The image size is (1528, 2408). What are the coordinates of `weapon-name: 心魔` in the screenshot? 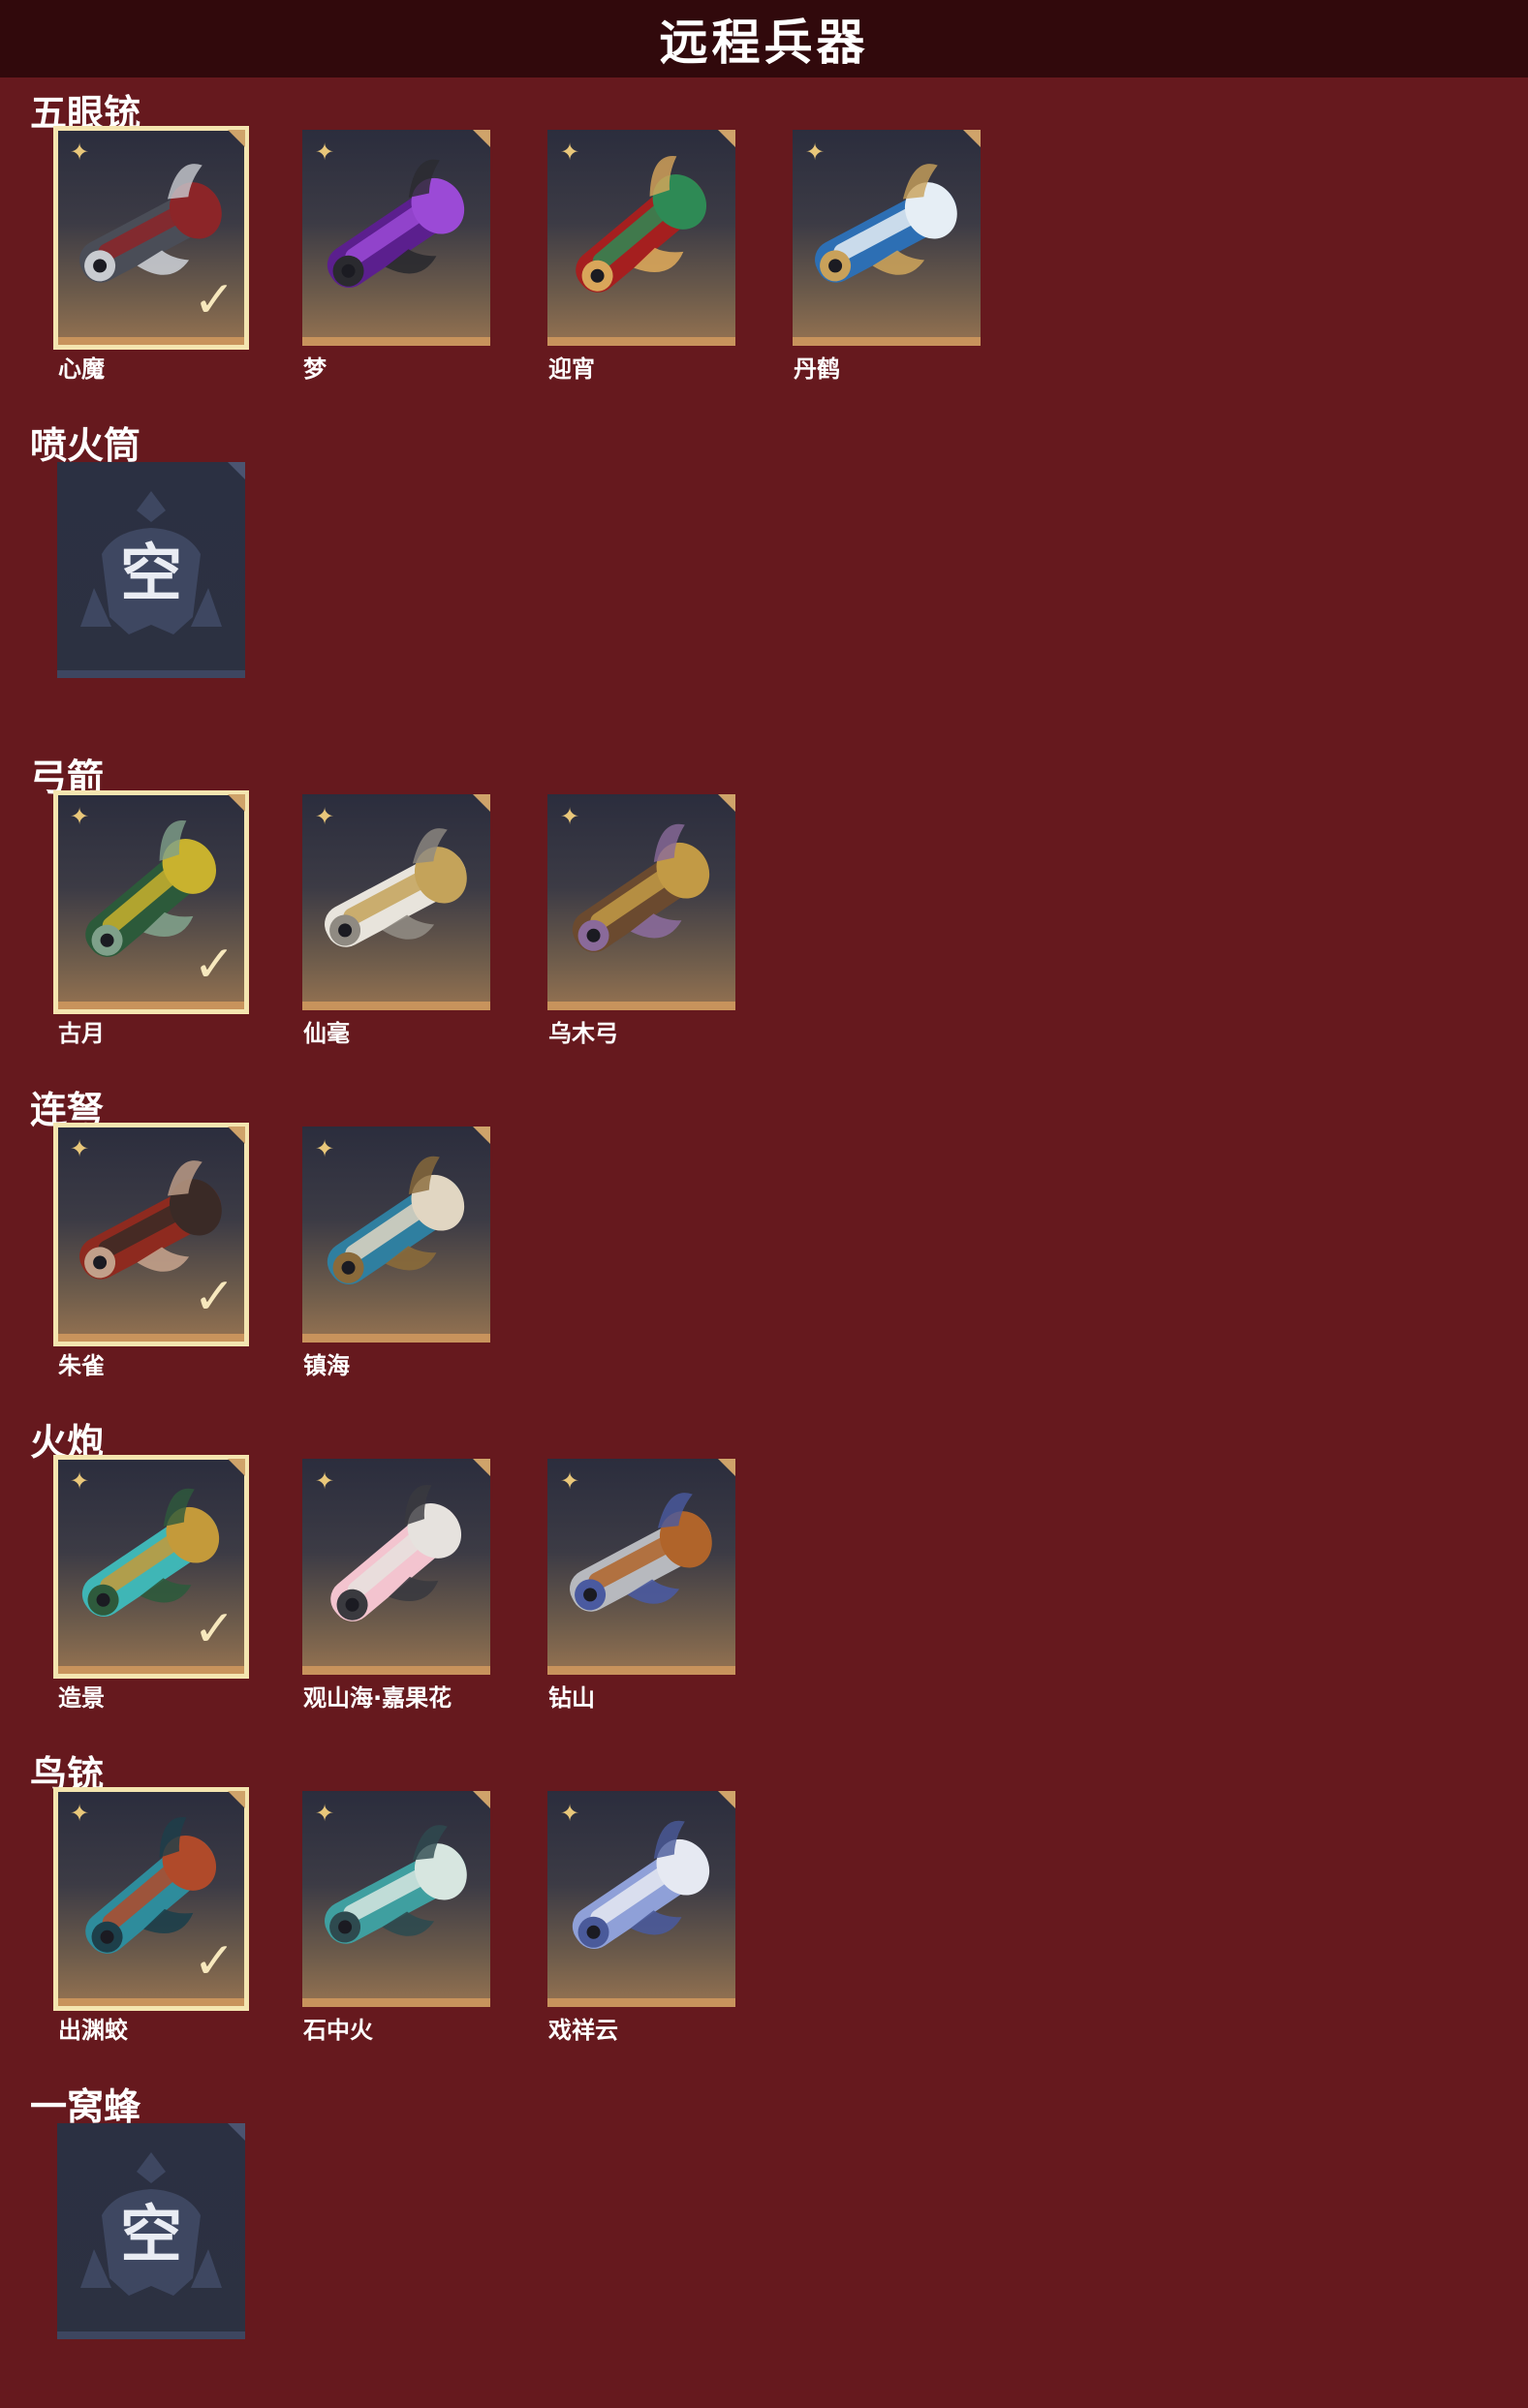 It's located at (82, 369).